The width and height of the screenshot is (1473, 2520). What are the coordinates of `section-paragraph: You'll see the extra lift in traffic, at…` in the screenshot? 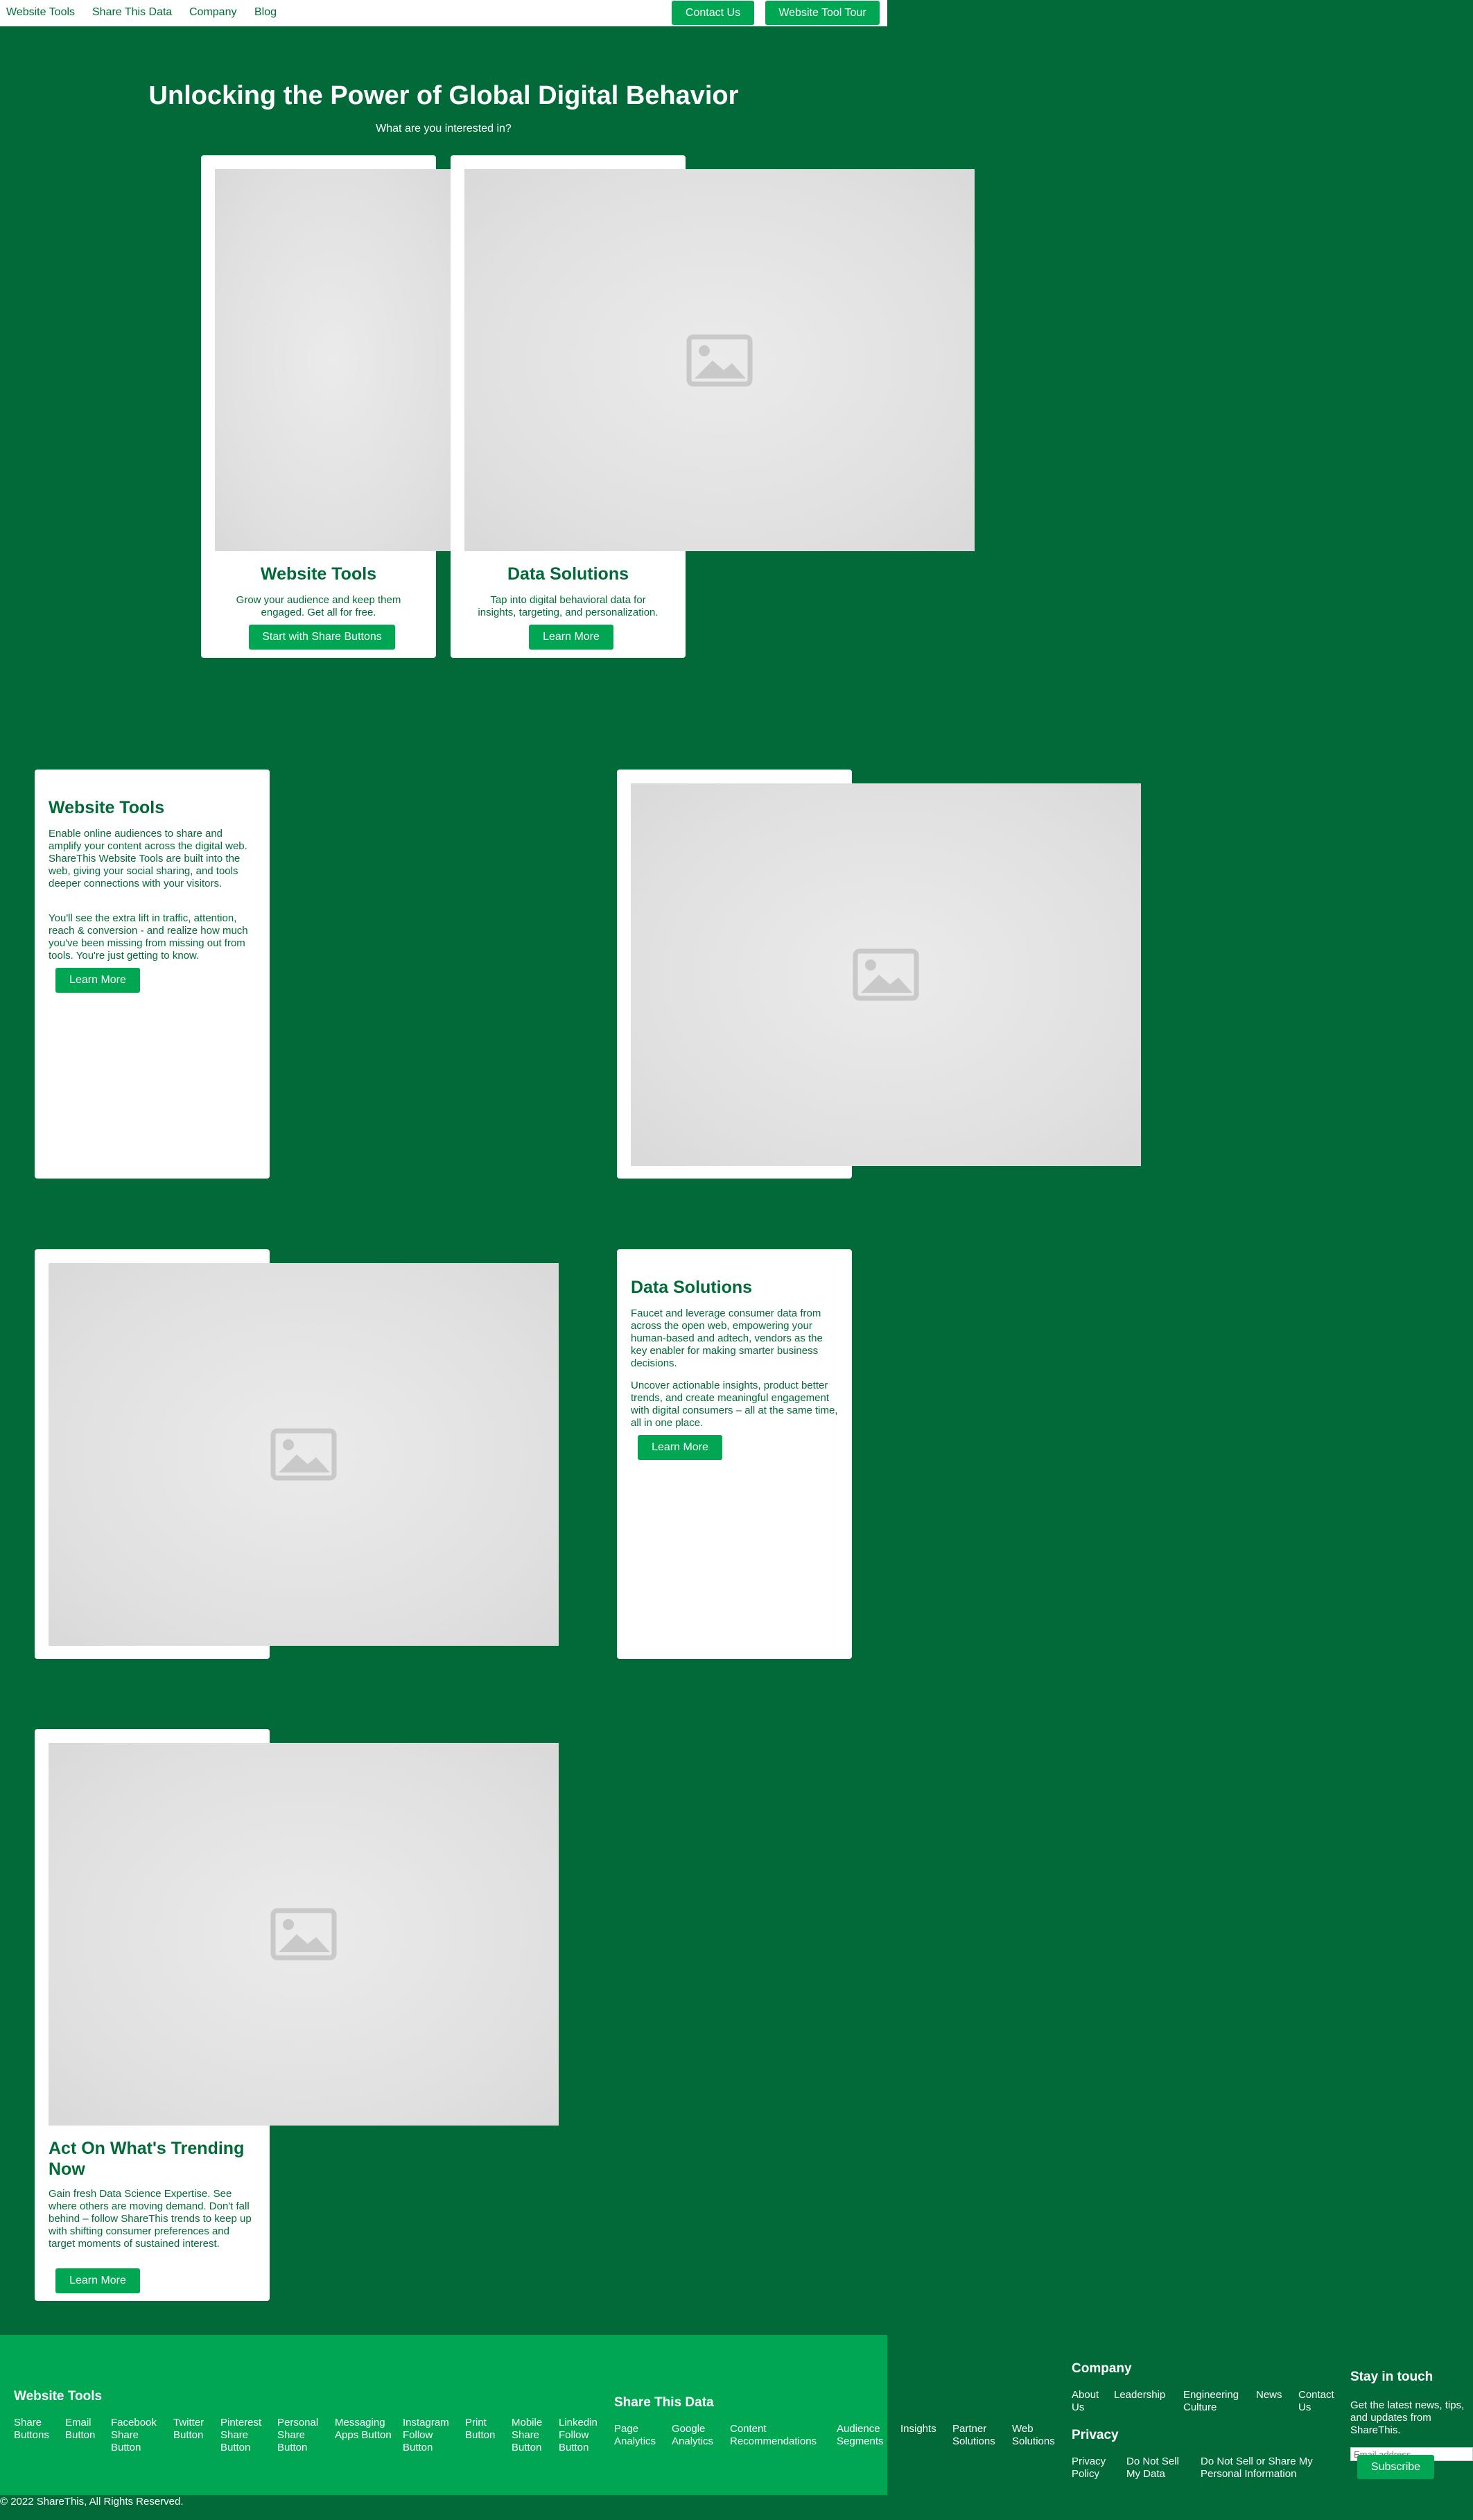 It's located at (148, 937).